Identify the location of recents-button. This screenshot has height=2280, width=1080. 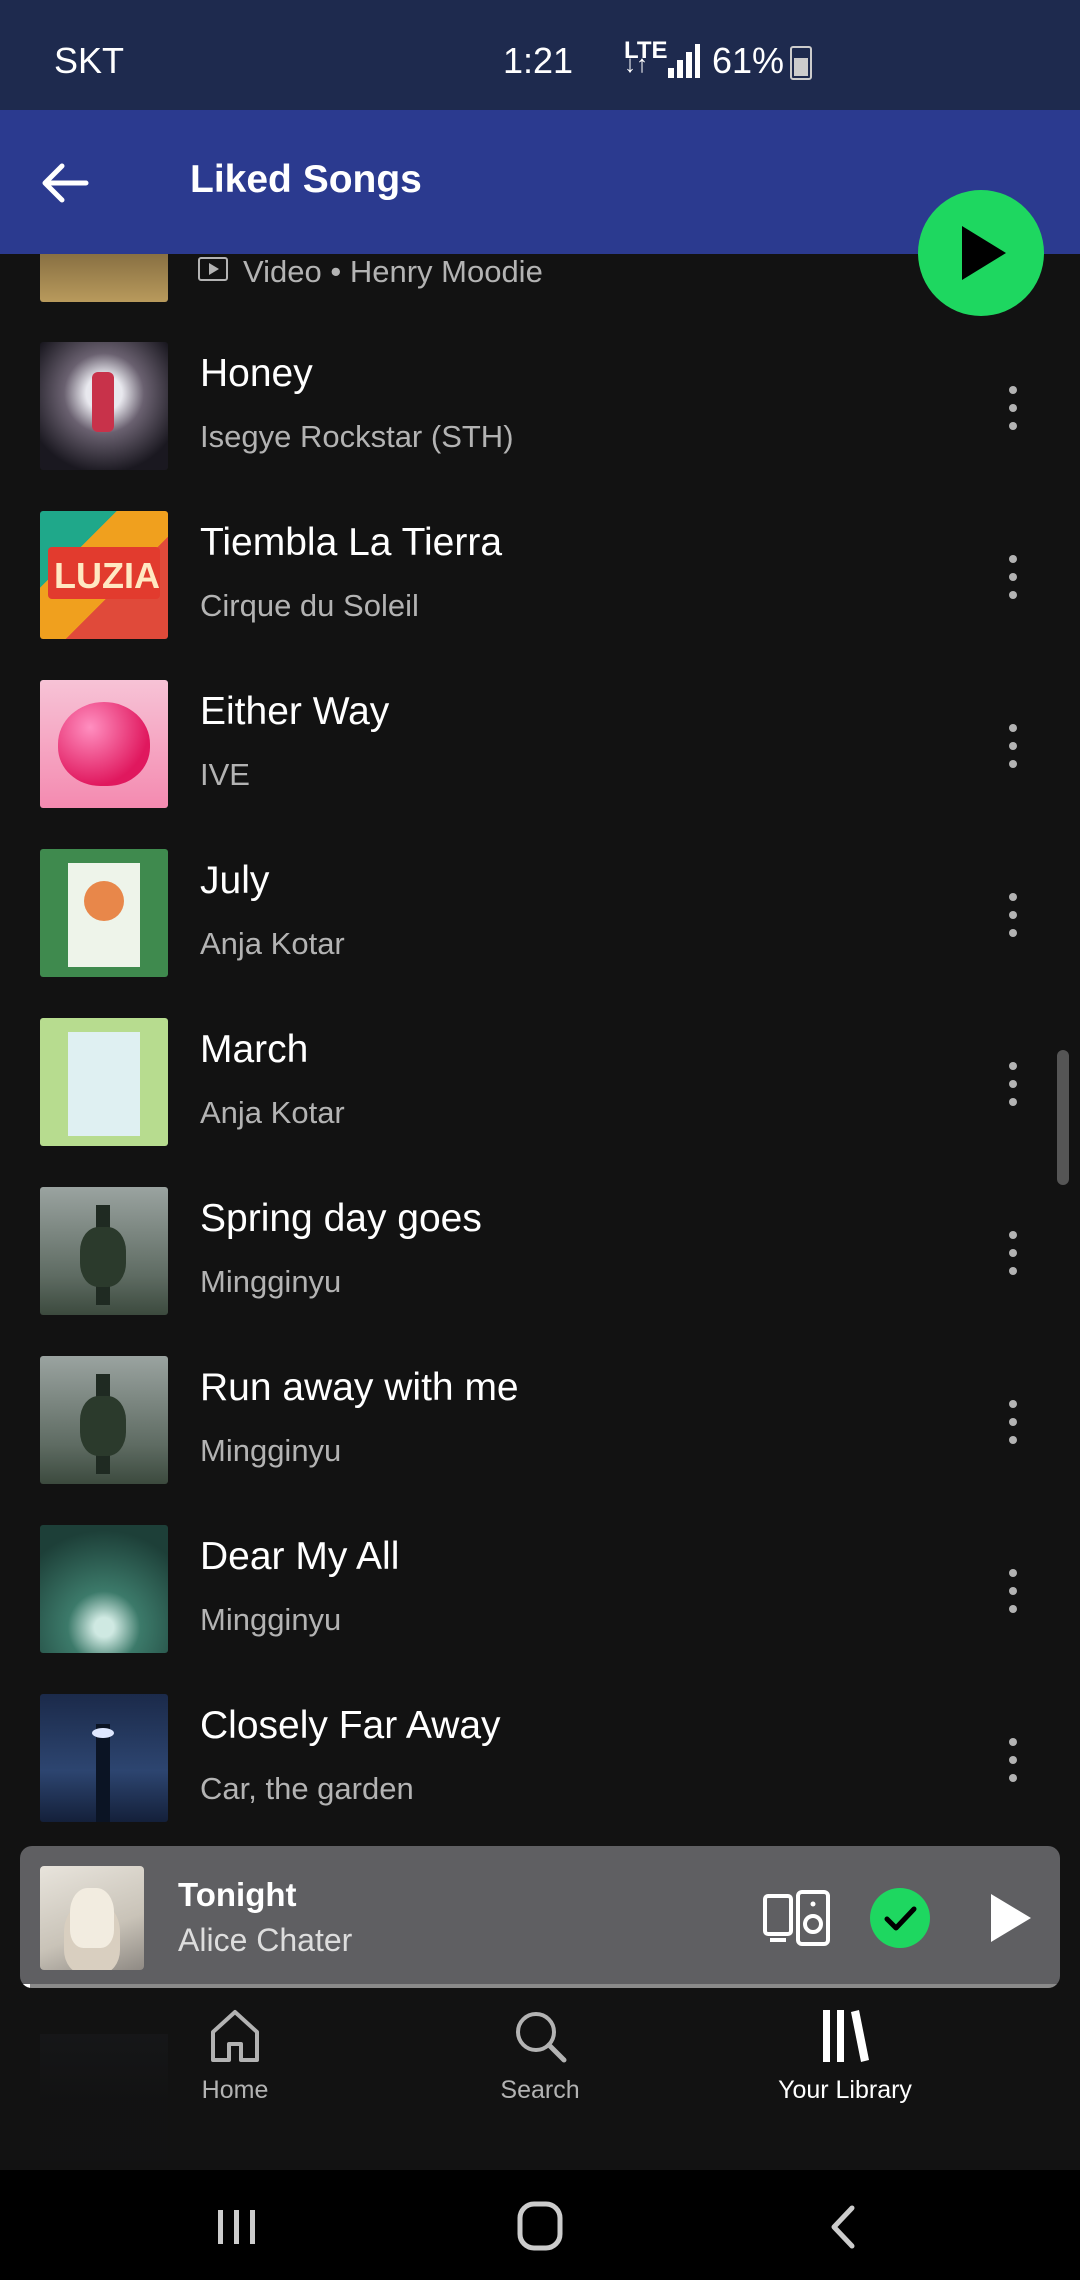
(236, 2227).